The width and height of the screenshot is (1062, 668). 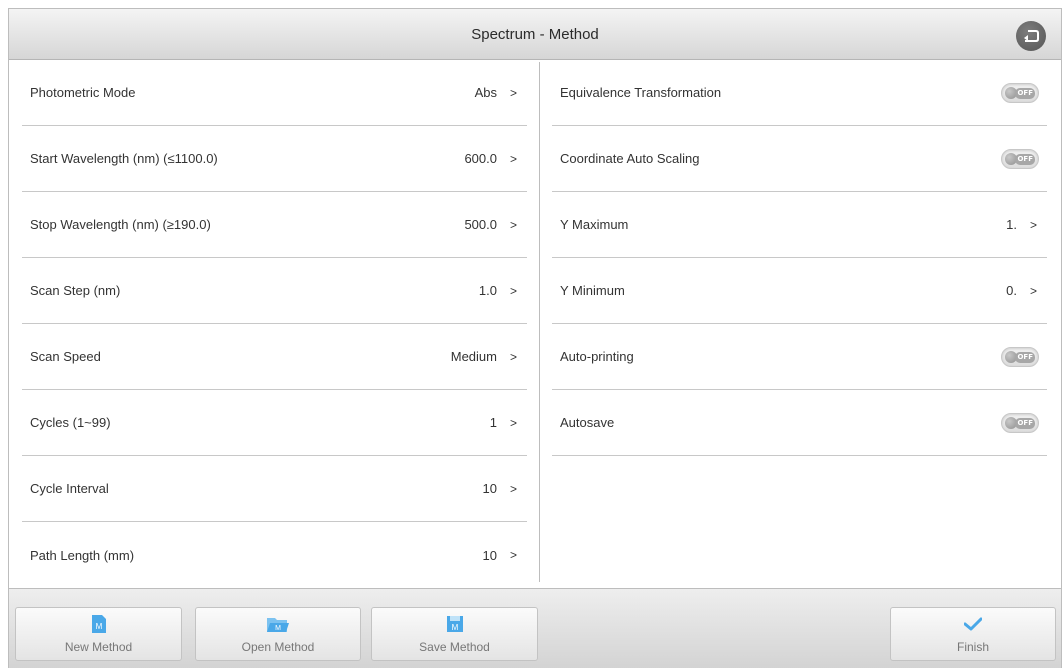 What do you see at coordinates (799, 159) in the screenshot?
I see `row-coordinate-auto-scaling: Coordinate Auto Scaling OFF` at bounding box center [799, 159].